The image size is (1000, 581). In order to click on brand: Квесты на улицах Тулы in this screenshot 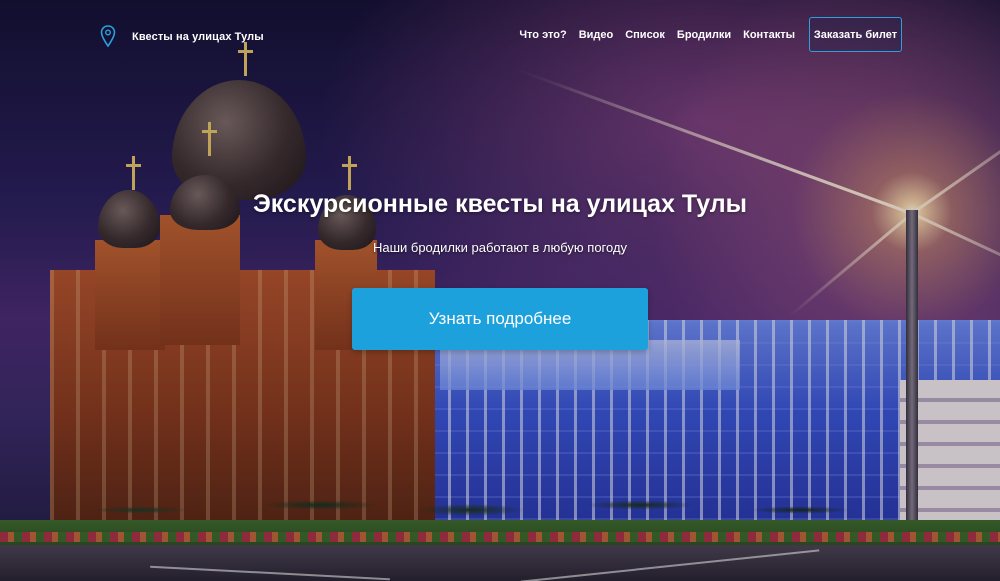, I will do `click(182, 37)`.